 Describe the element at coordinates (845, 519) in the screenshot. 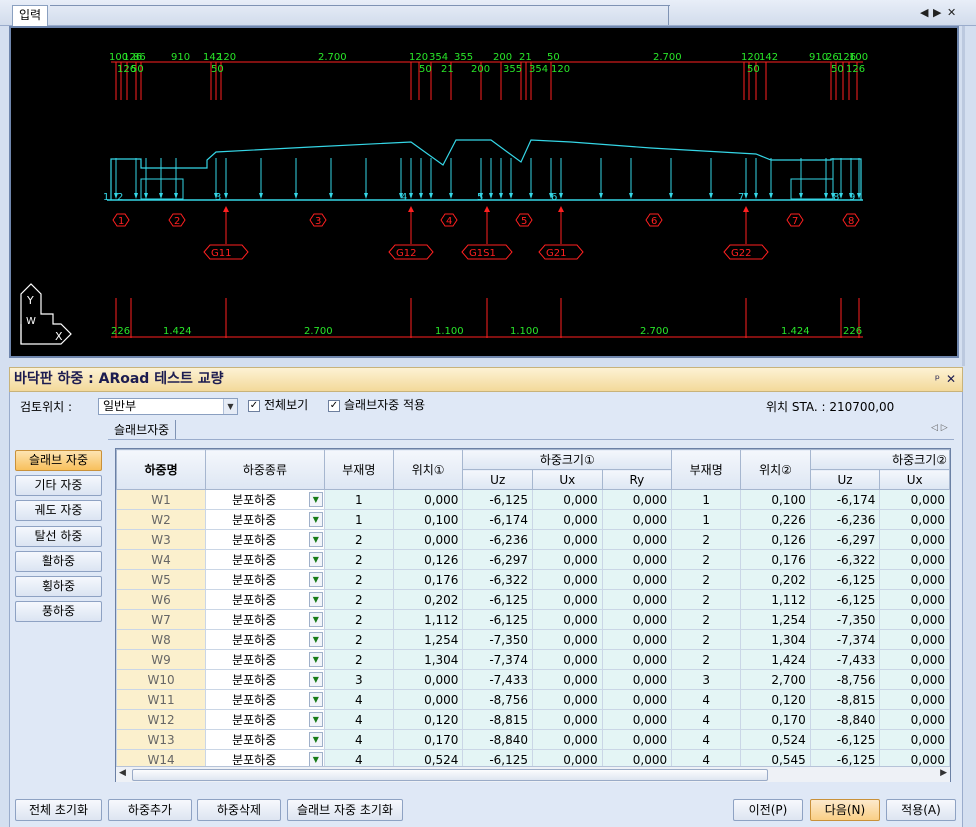

I see `cell-uz2: -6,236` at that location.